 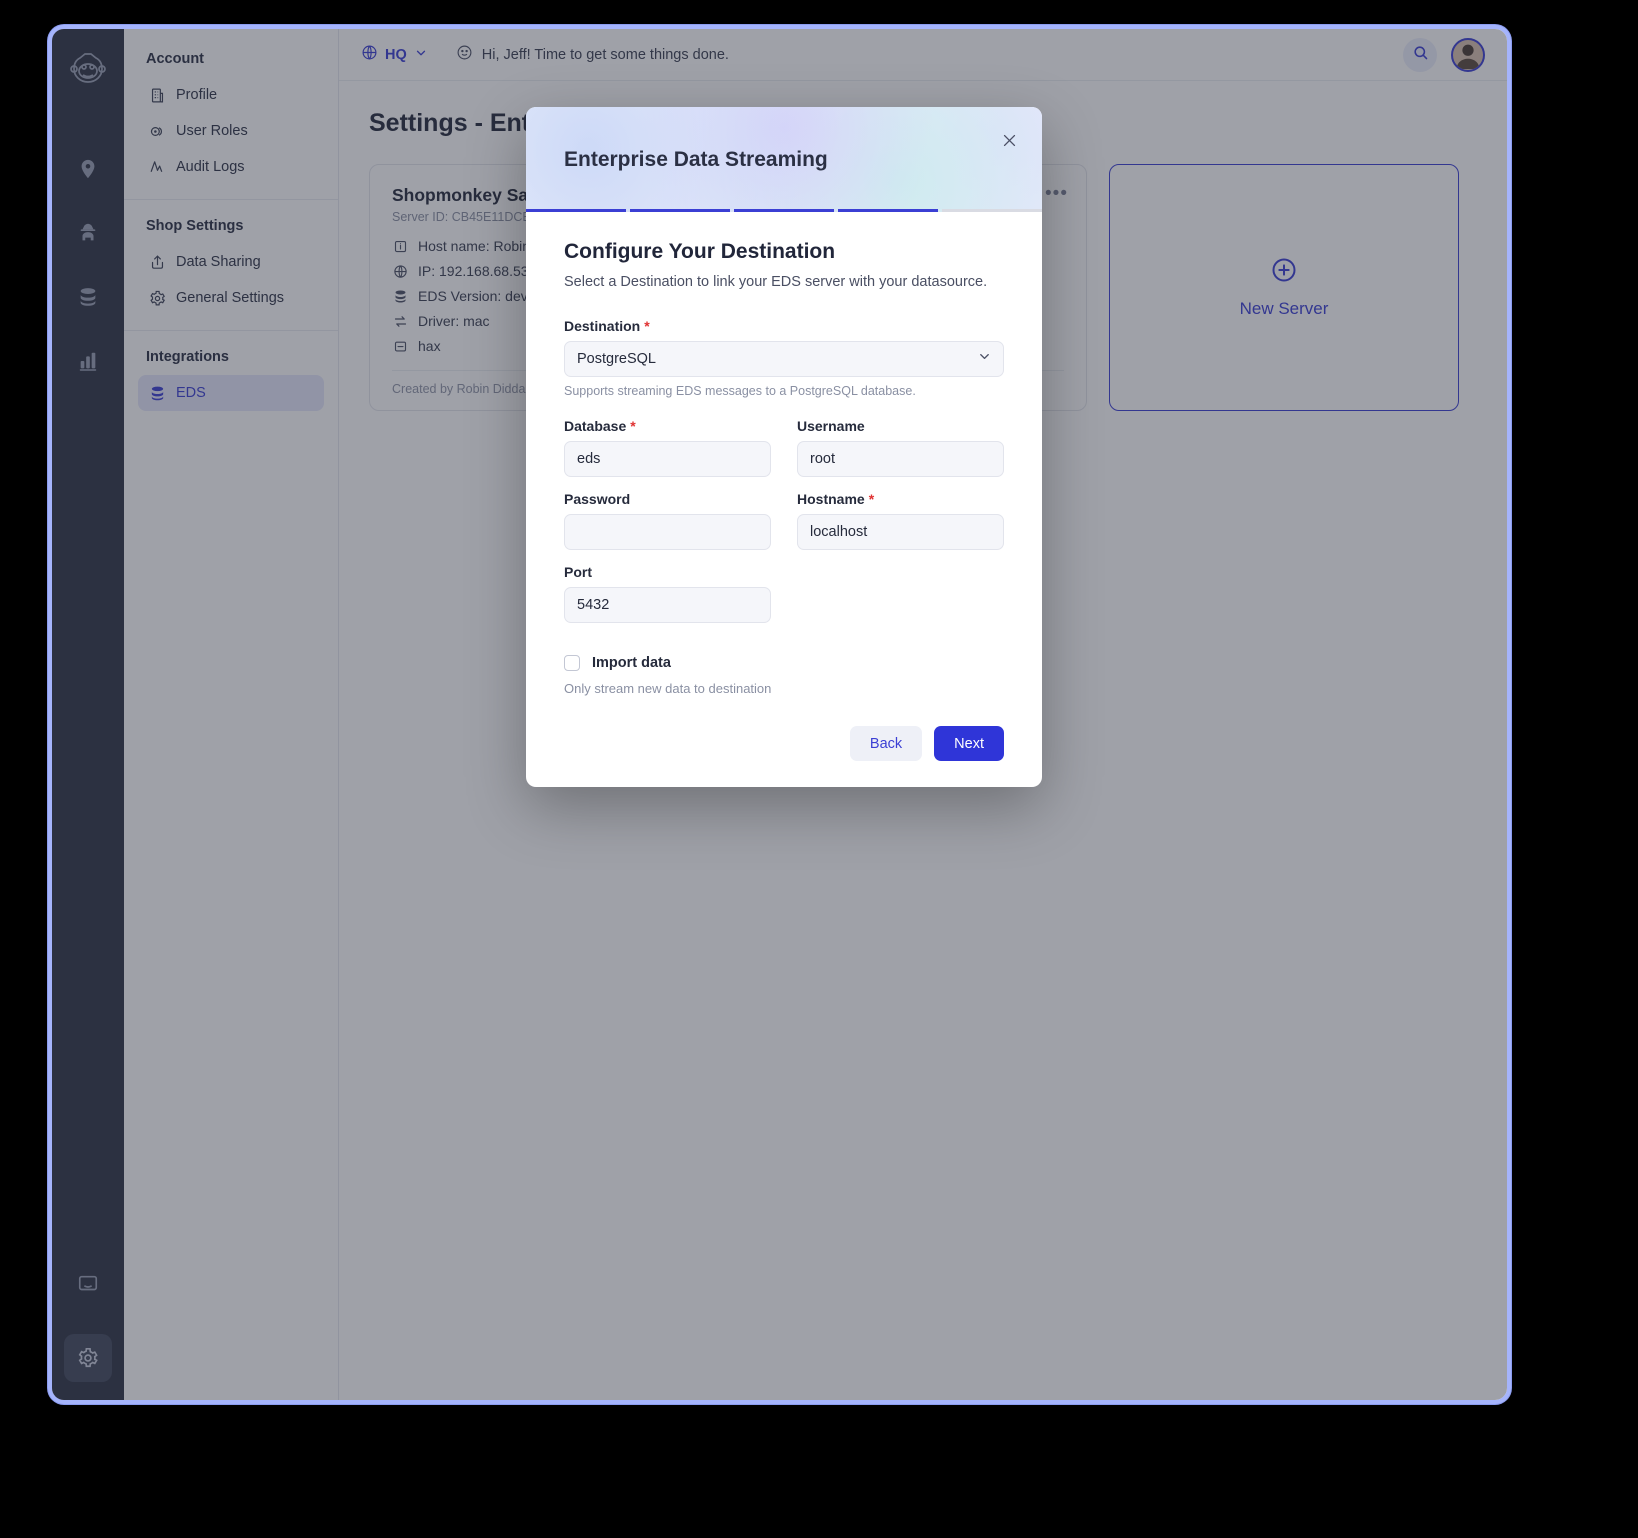 I want to click on port-label: Port, so click(x=667, y=572).